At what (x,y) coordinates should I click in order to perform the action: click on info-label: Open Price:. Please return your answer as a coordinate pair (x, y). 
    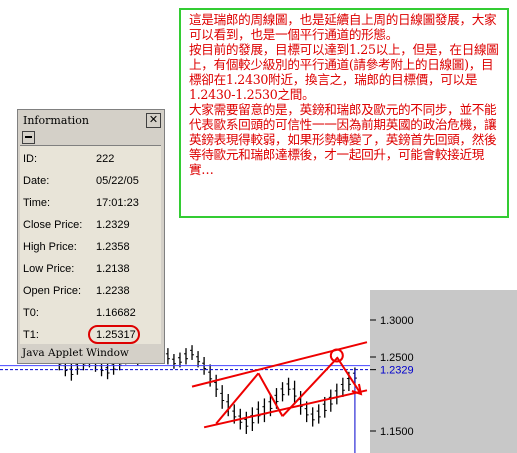
    Looking at the image, I should click on (52, 291).